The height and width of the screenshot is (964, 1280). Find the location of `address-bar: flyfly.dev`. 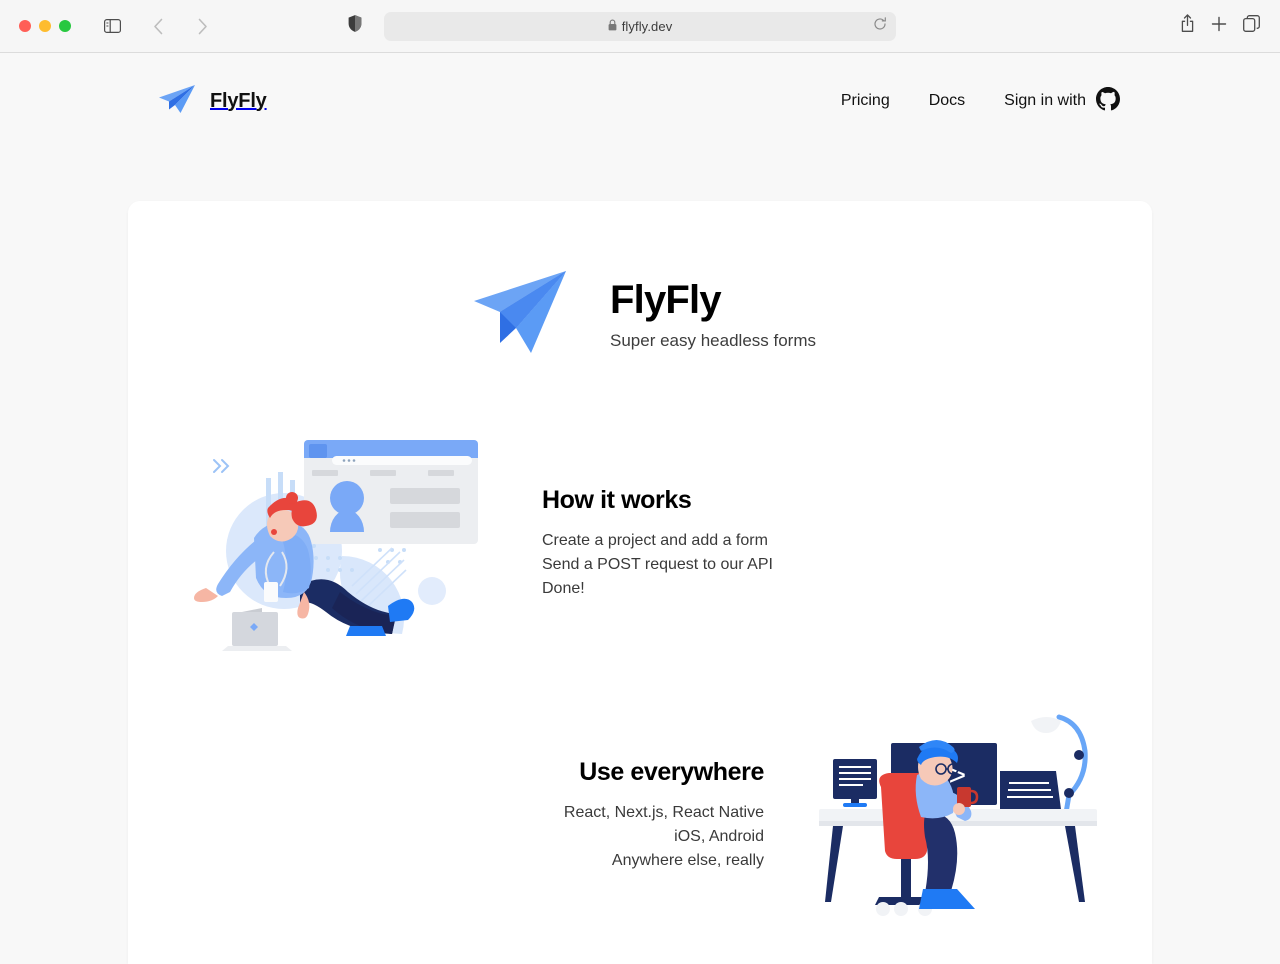

address-bar: flyfly.dev is located at coordinates (640, 26).